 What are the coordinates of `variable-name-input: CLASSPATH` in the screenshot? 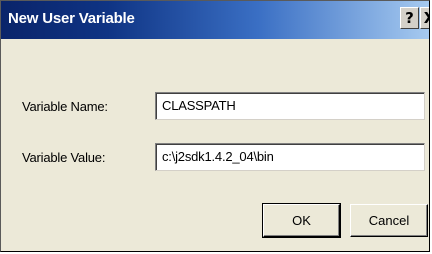 It's located at (290, 106).